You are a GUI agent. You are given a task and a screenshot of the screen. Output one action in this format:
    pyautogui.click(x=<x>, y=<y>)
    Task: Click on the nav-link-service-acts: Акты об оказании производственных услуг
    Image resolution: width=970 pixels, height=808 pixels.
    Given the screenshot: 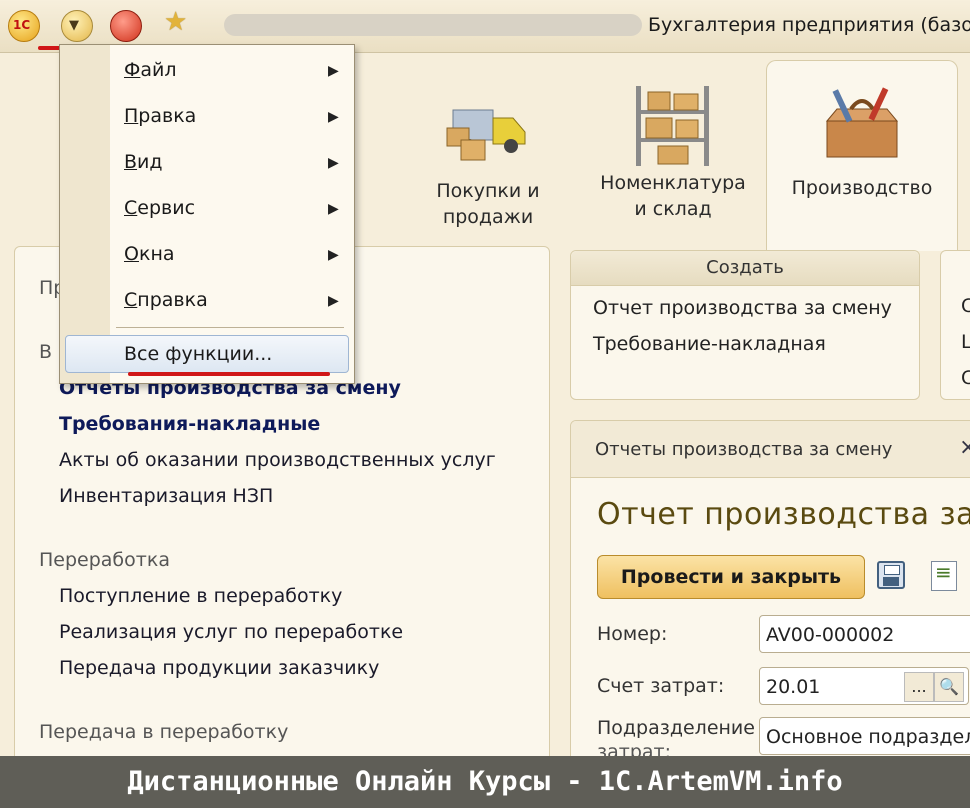 What is the action you would take?
    pyautogui.click(x=277, y=460)
    